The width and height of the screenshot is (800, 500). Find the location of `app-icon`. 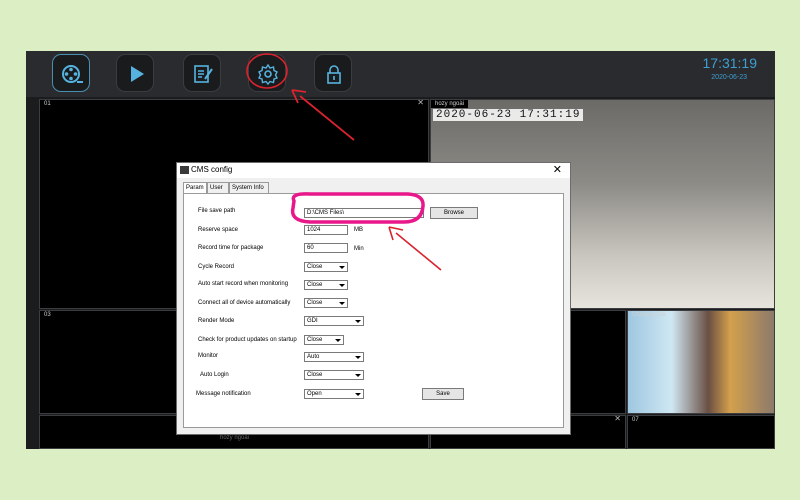

app-icon is located at coordinates (184, 170).